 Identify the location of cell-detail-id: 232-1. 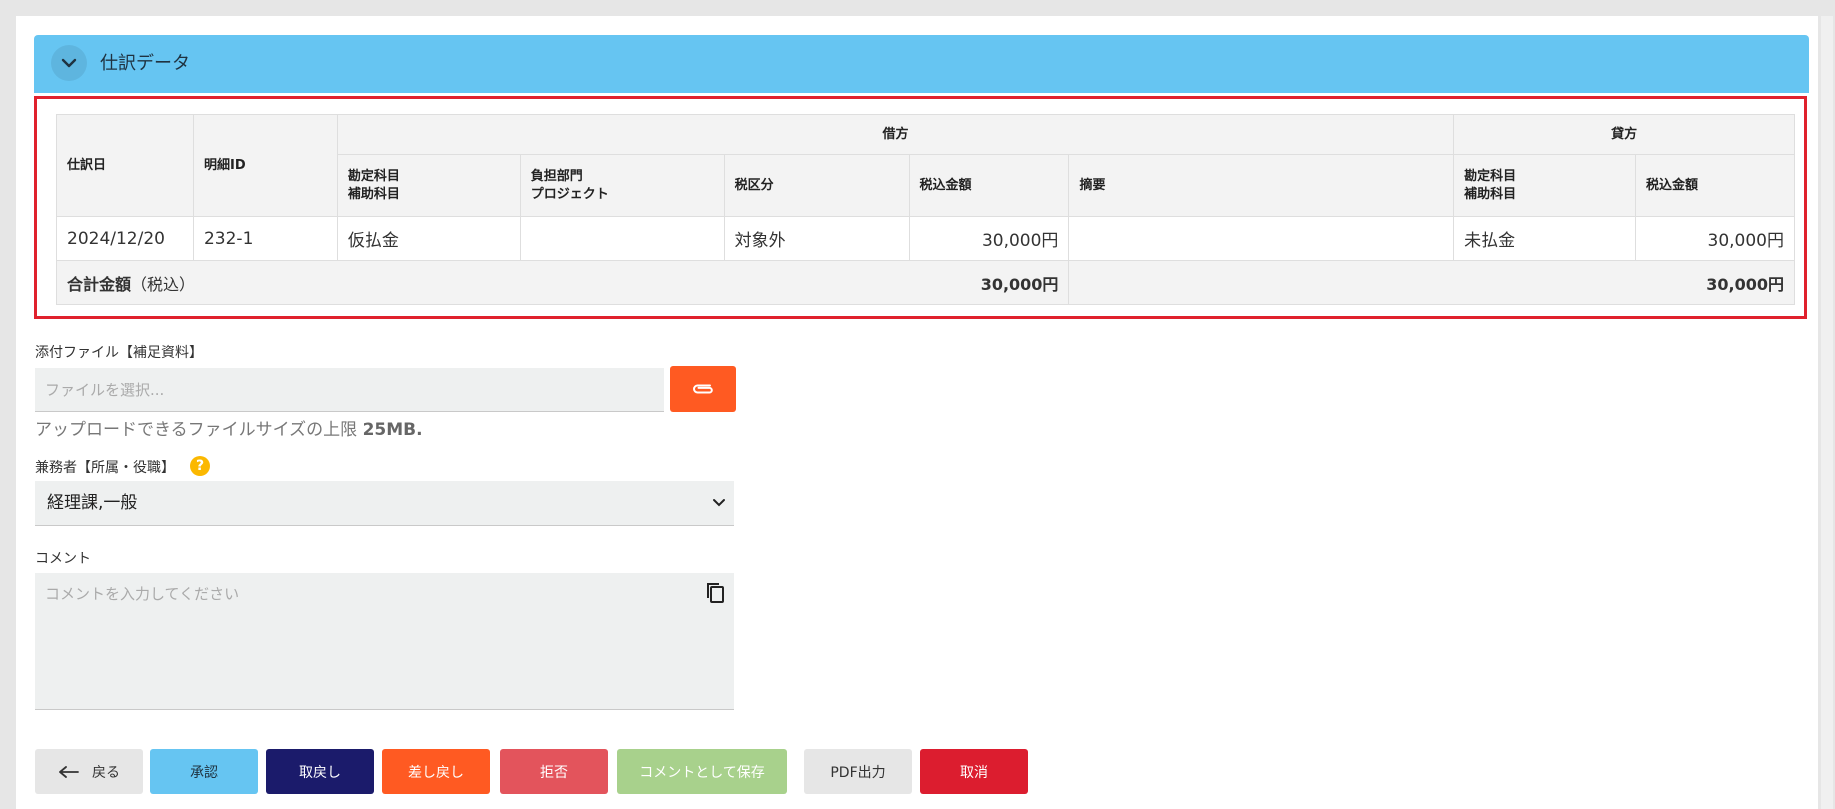
(265, 238).